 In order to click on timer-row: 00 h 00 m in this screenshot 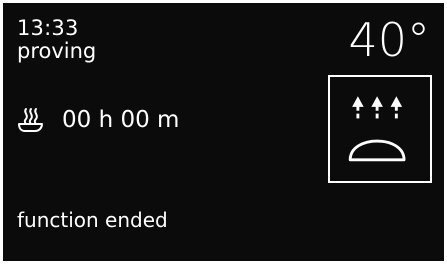, I will do `click(97, 120)`.